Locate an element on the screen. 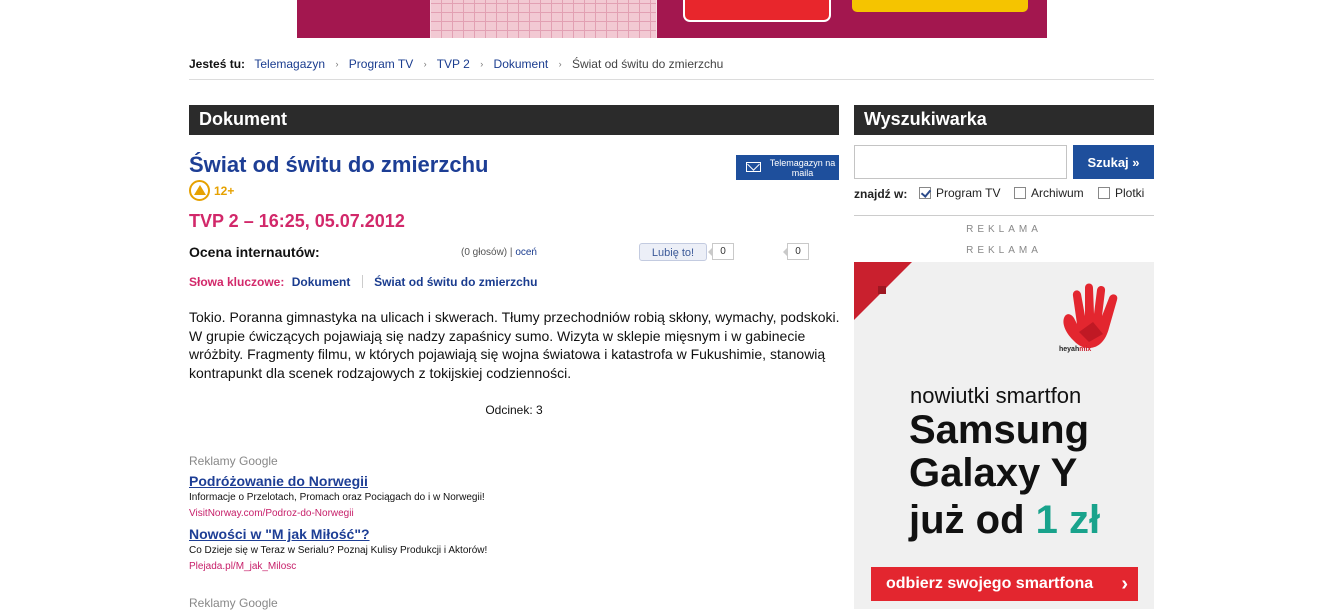 Image resolution: width=1343 pixels, height=610 pixels. keyword-divider is located at coordinates (362, 281).